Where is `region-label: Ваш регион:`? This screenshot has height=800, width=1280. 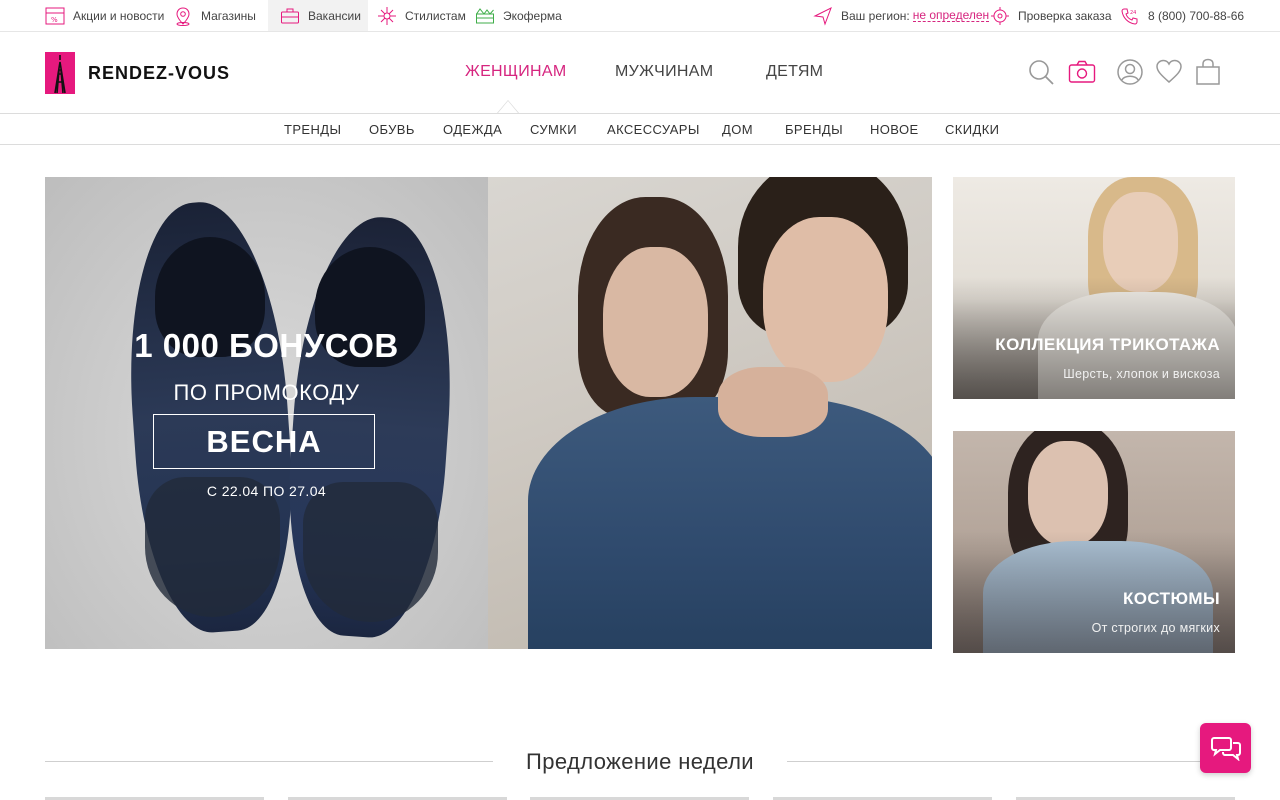 region-label: Ваш регион: is located at coordinates (875, 15).